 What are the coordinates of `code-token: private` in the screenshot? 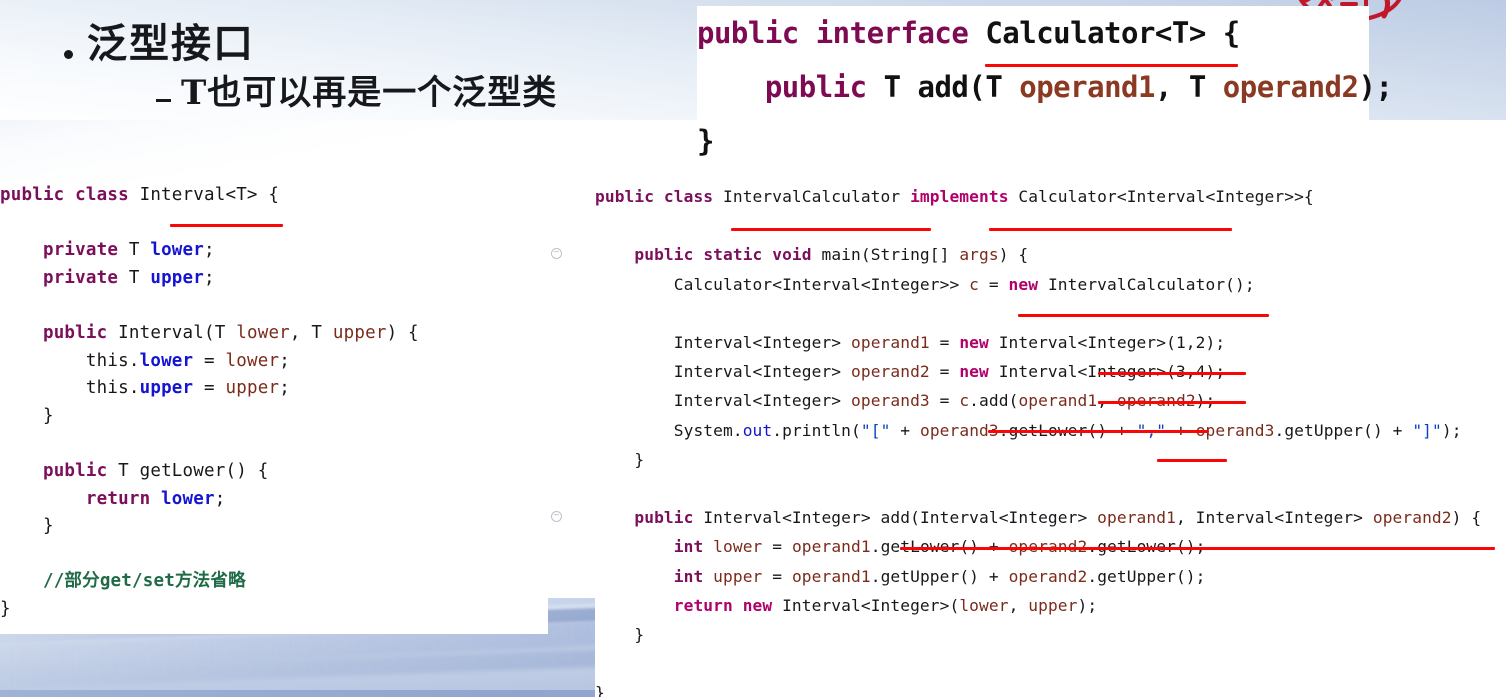 It's located at (85, 250).